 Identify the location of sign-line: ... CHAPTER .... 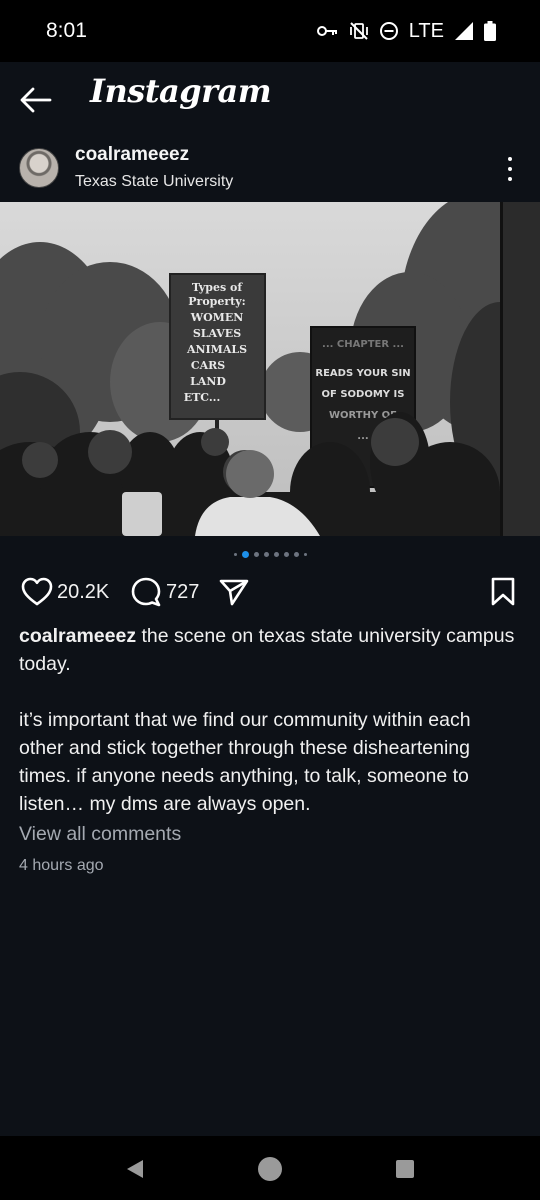
(363, 344).